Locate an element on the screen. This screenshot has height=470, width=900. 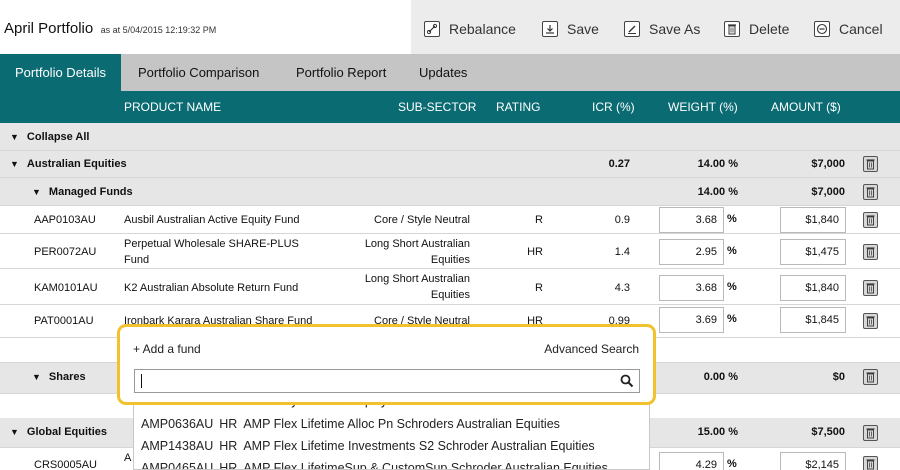
collapse-all-row: ▼ Collapse All is located at coordinates (450, 137).